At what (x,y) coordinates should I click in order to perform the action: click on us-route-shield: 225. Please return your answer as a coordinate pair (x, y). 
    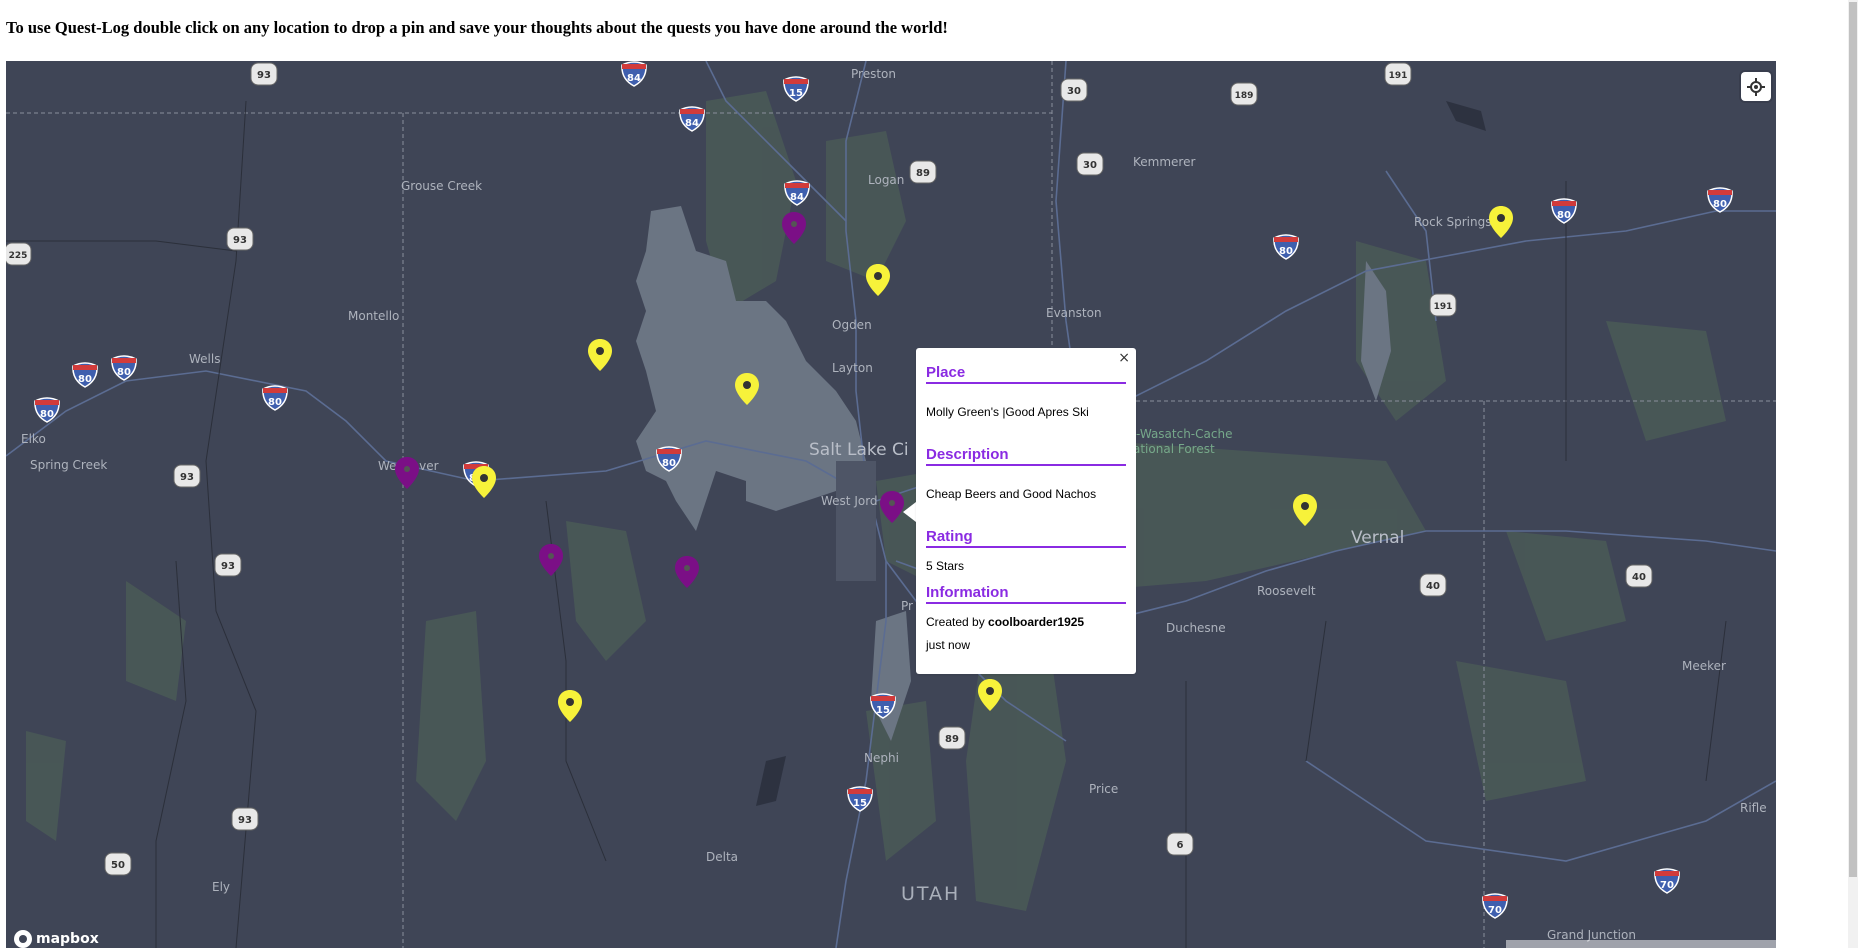
    Looking at the image, I should click on (19, 254).